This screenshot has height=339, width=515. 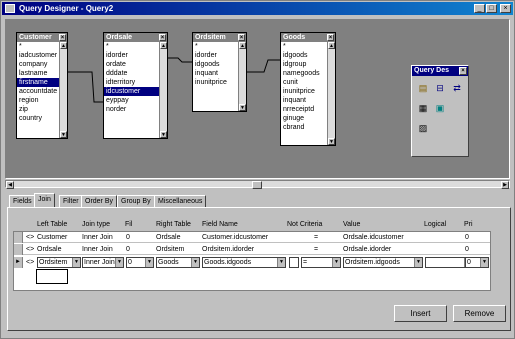 What do you see at coordinates (38, 64) in the screenshot?
I see `field-item: company` at bounding box center [38, 64].